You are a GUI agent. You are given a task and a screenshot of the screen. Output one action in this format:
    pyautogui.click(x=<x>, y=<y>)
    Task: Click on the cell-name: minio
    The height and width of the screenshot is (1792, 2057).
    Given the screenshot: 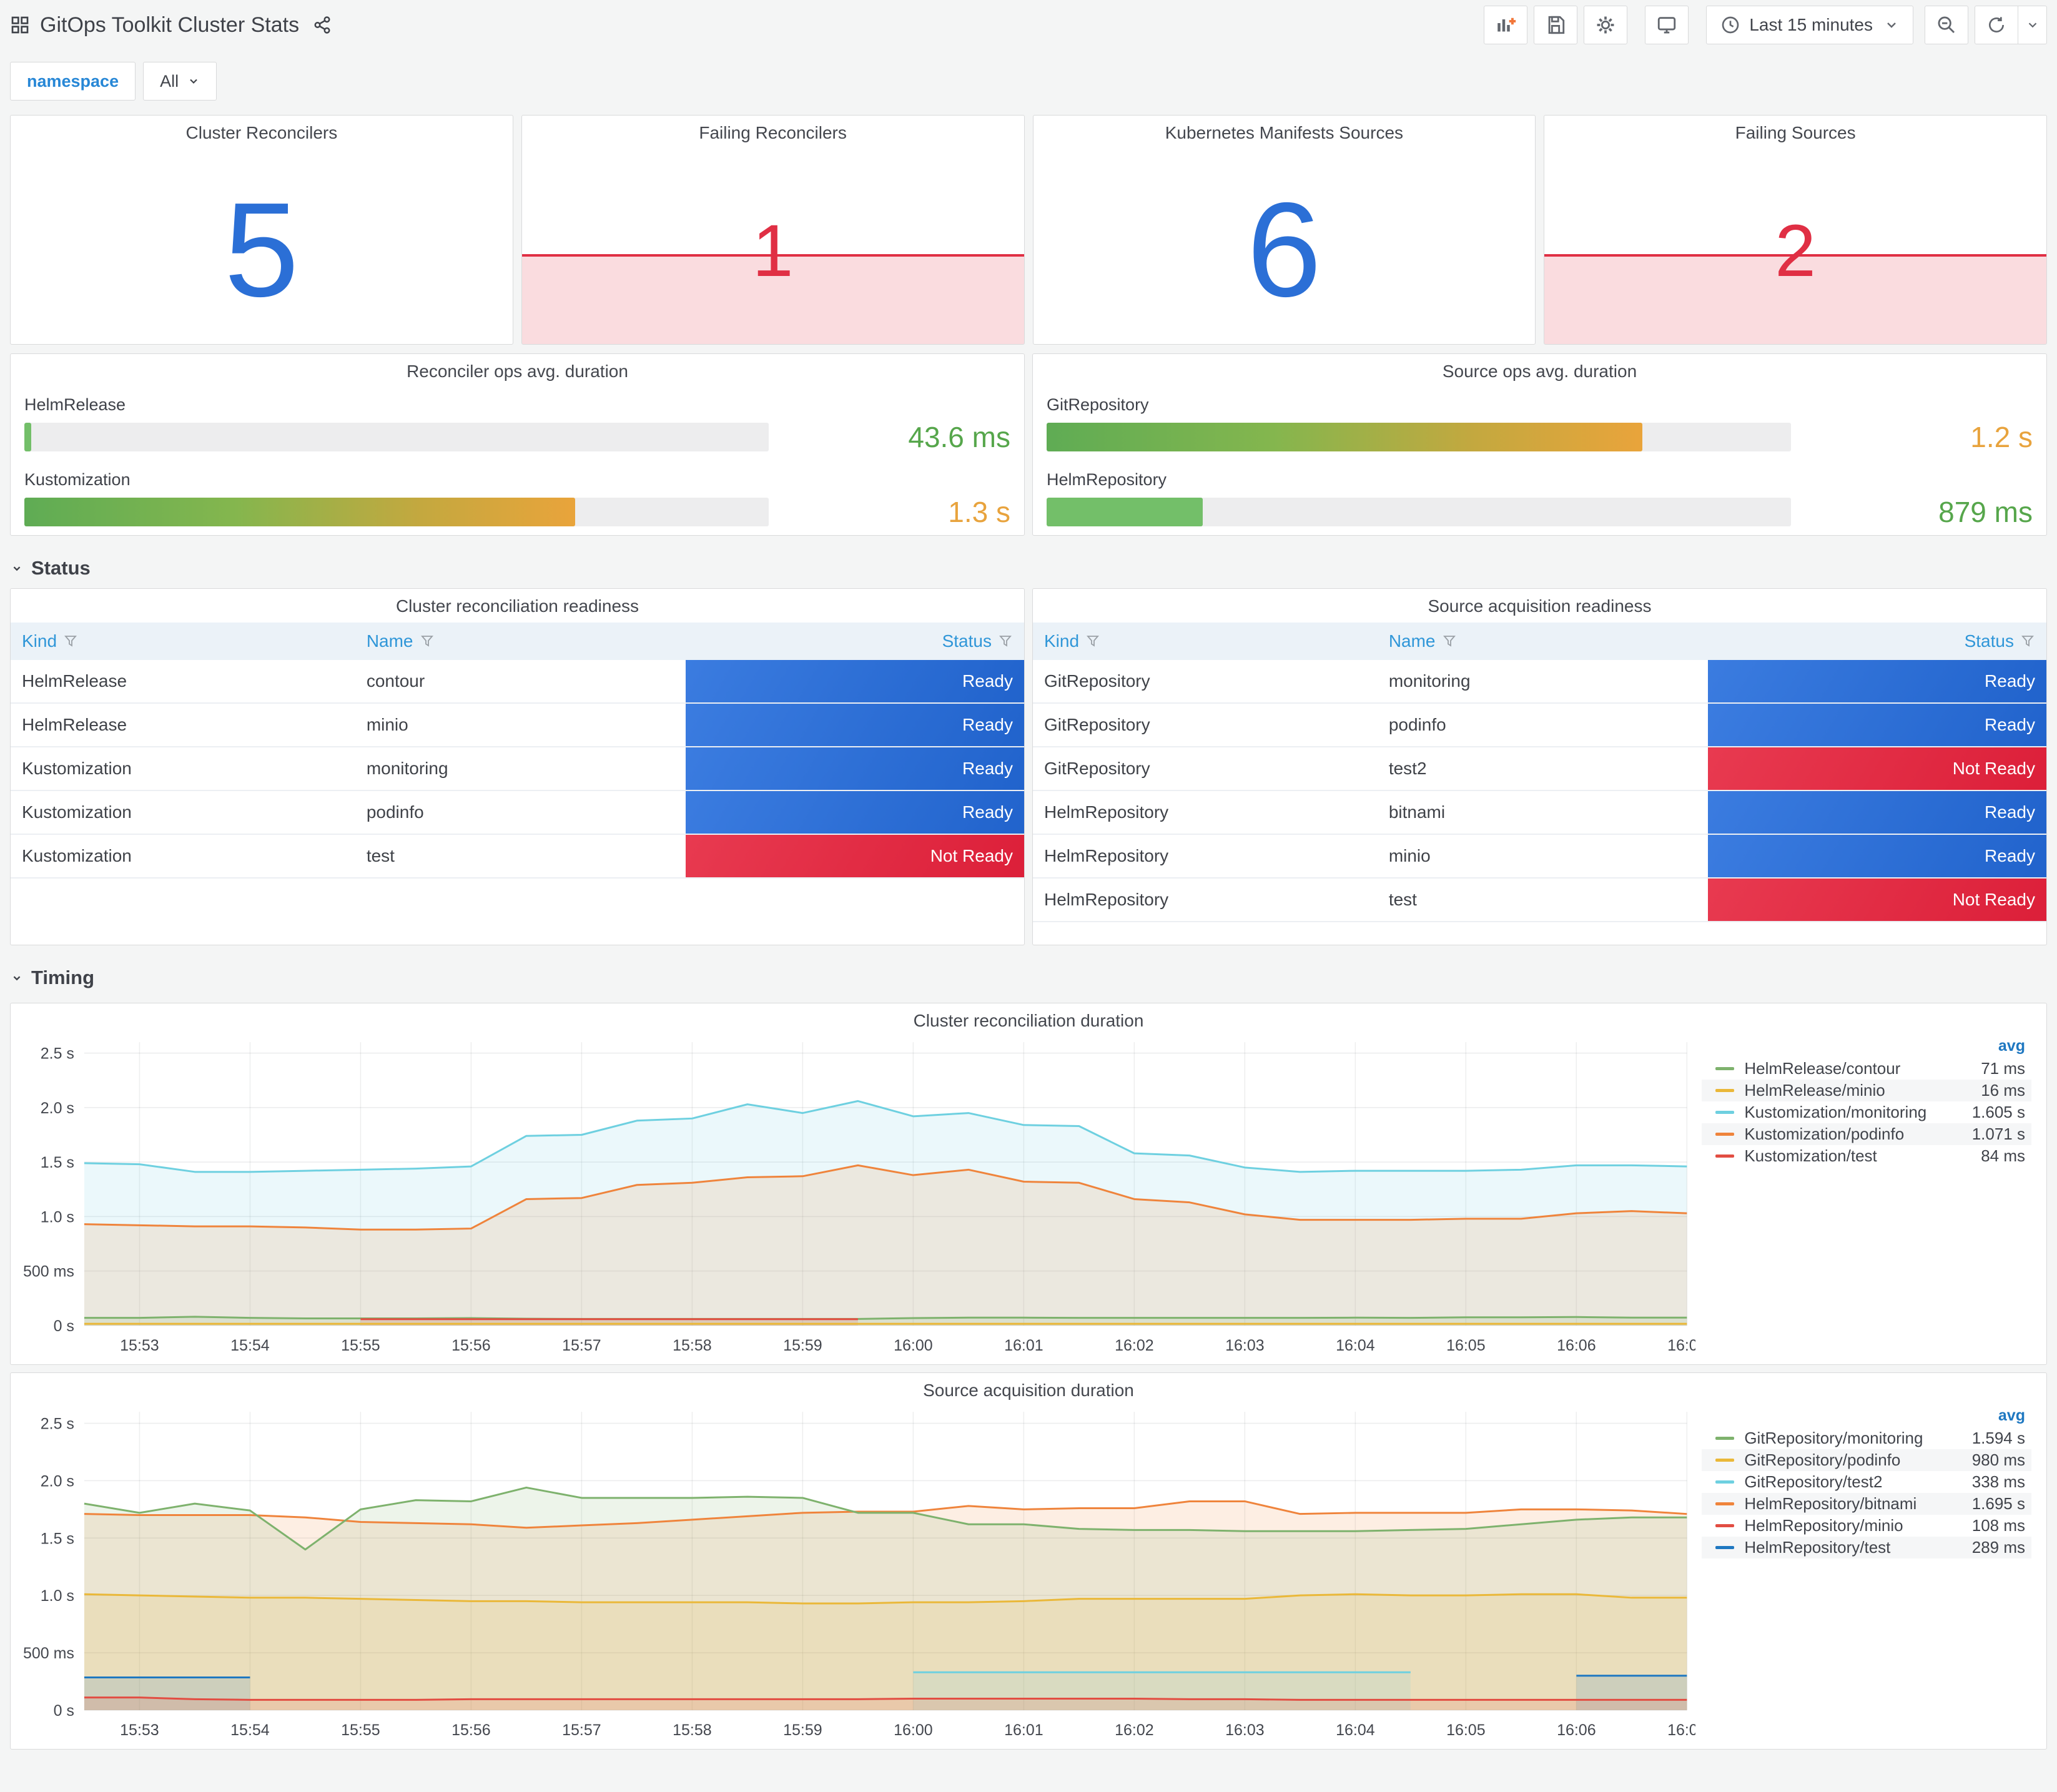 What is the action you would take?
    pyautogui.click(x=1410, y=855)
    